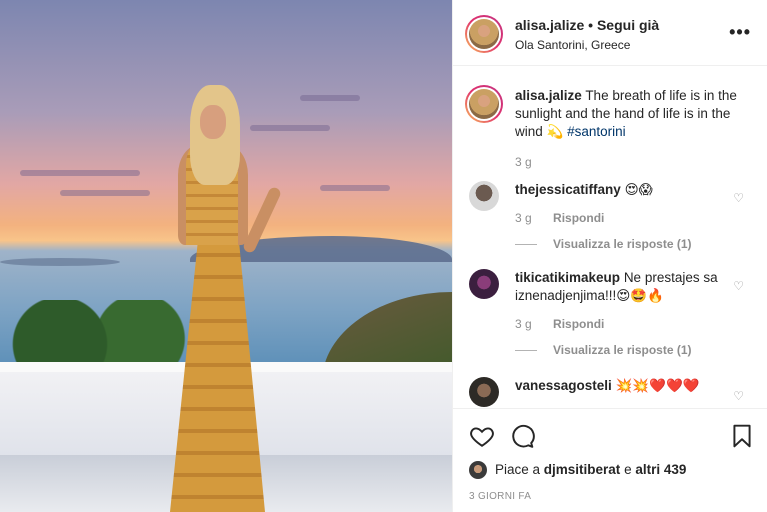  What do you see at coordinates (484, 104) in the screenshot?
I see `caption-avatar` at bounding box center [484, 104].